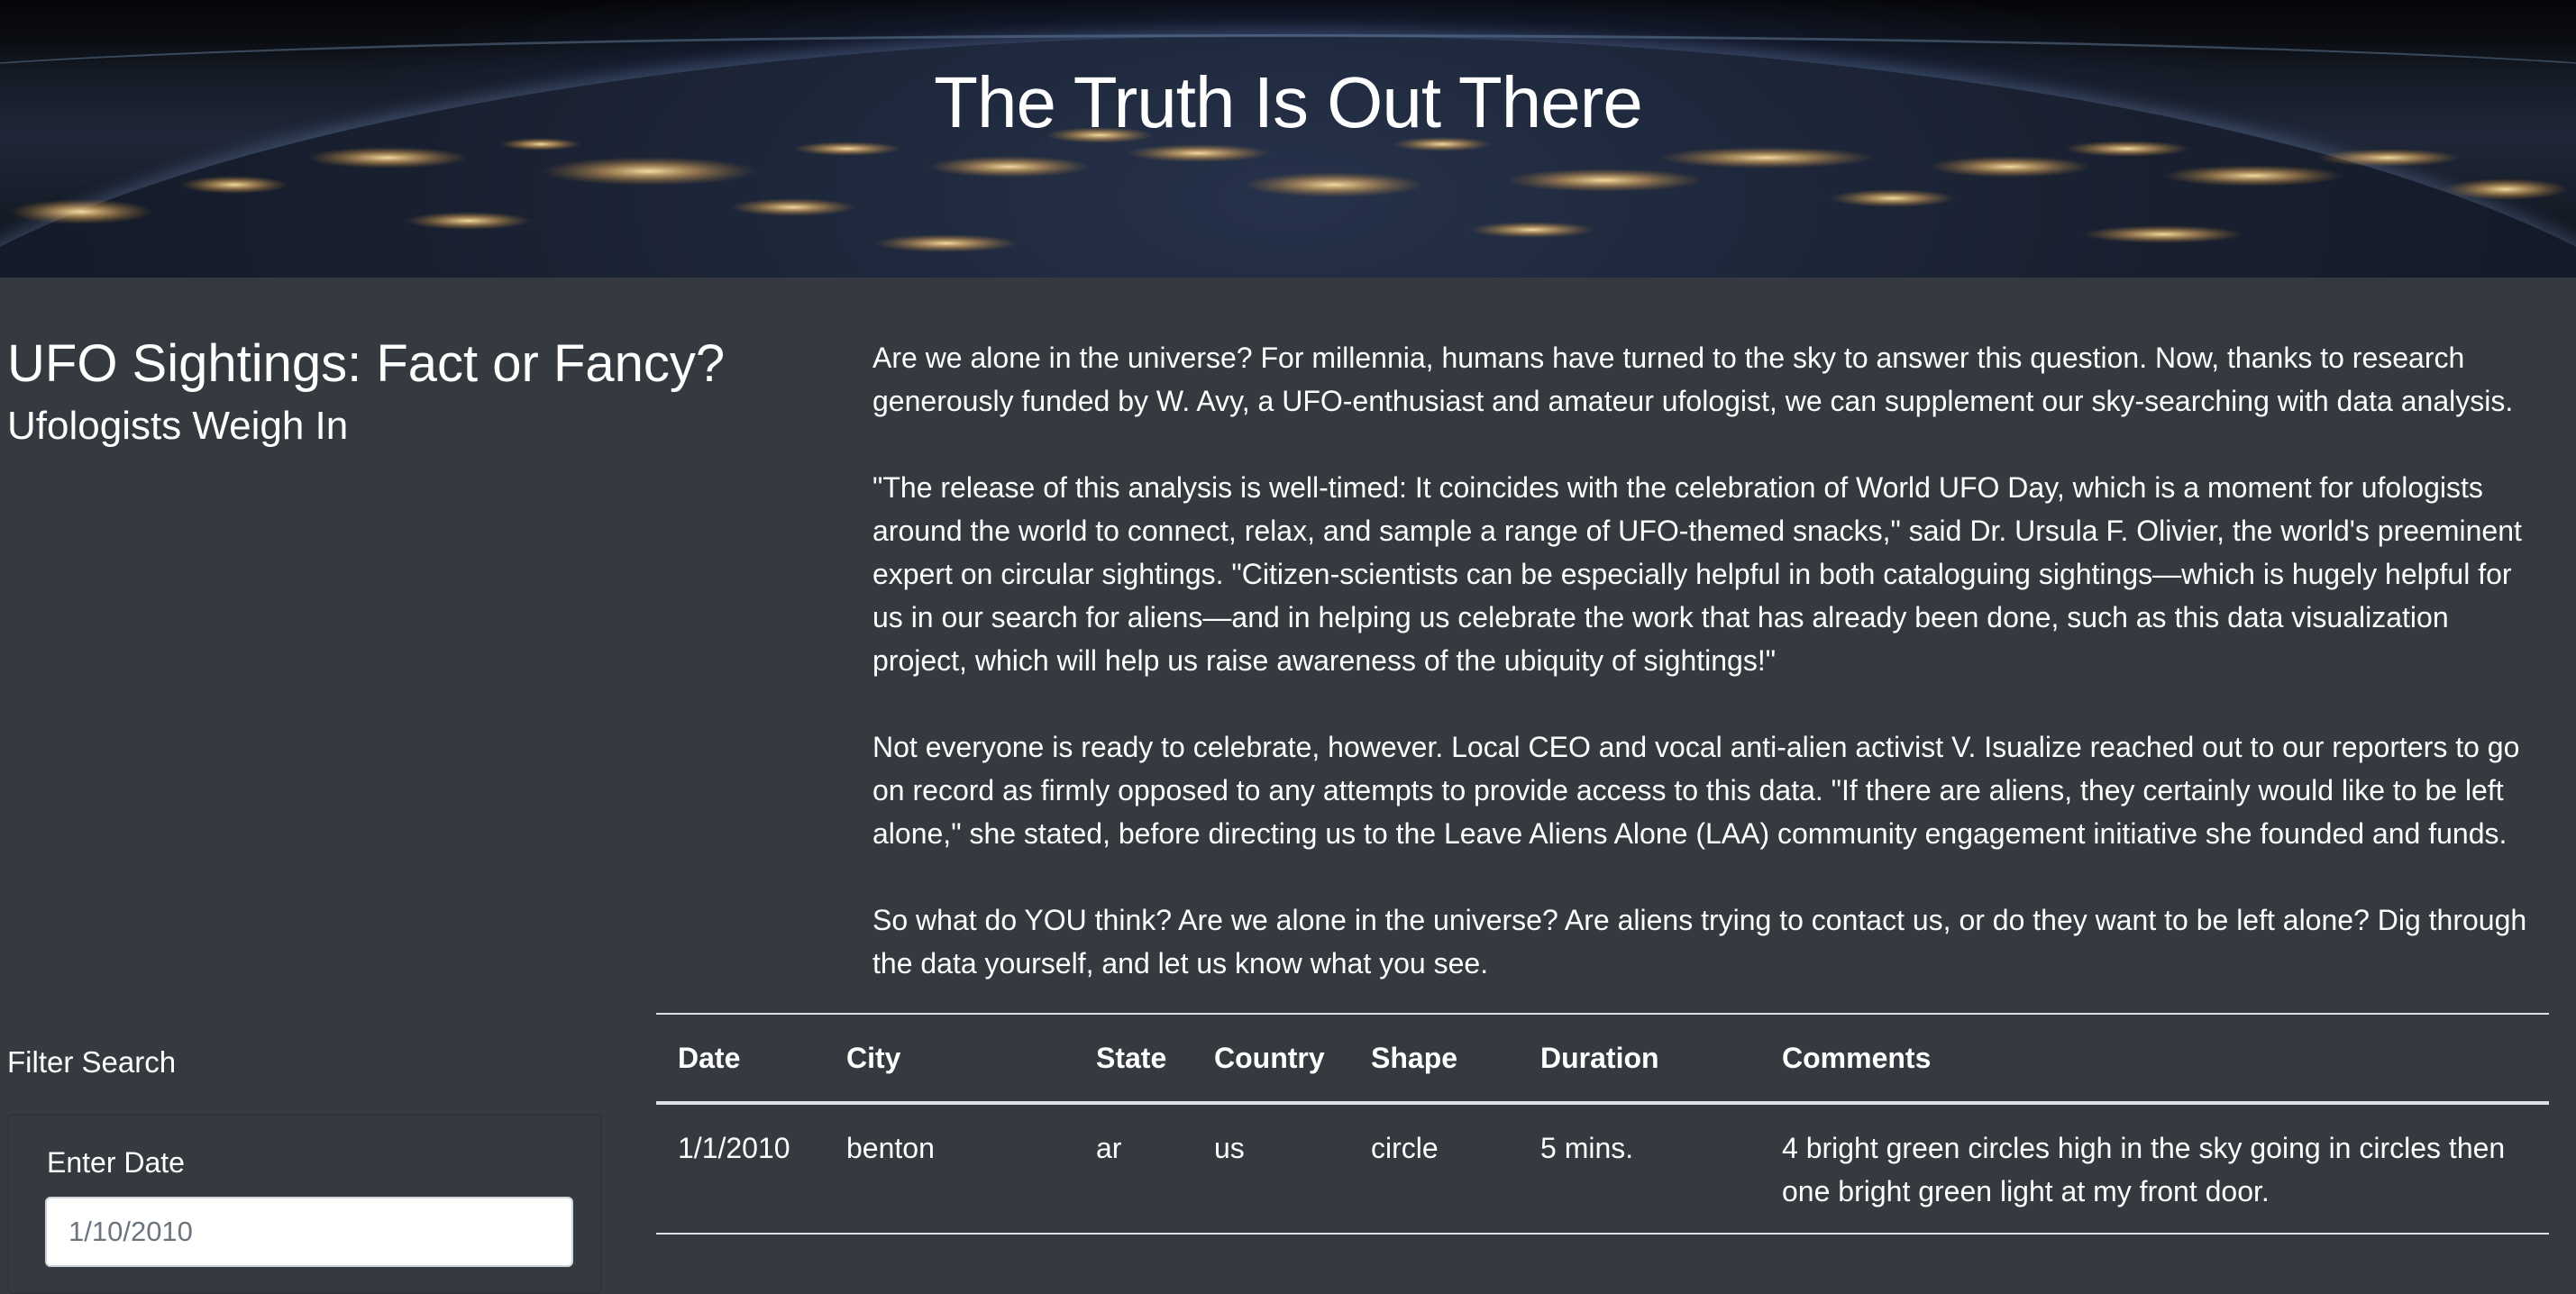 The image size is (2576, 1294). Describe the element at coordinates (1133, 1169) in the screenshot. I see `cell-state: ar` at that location.